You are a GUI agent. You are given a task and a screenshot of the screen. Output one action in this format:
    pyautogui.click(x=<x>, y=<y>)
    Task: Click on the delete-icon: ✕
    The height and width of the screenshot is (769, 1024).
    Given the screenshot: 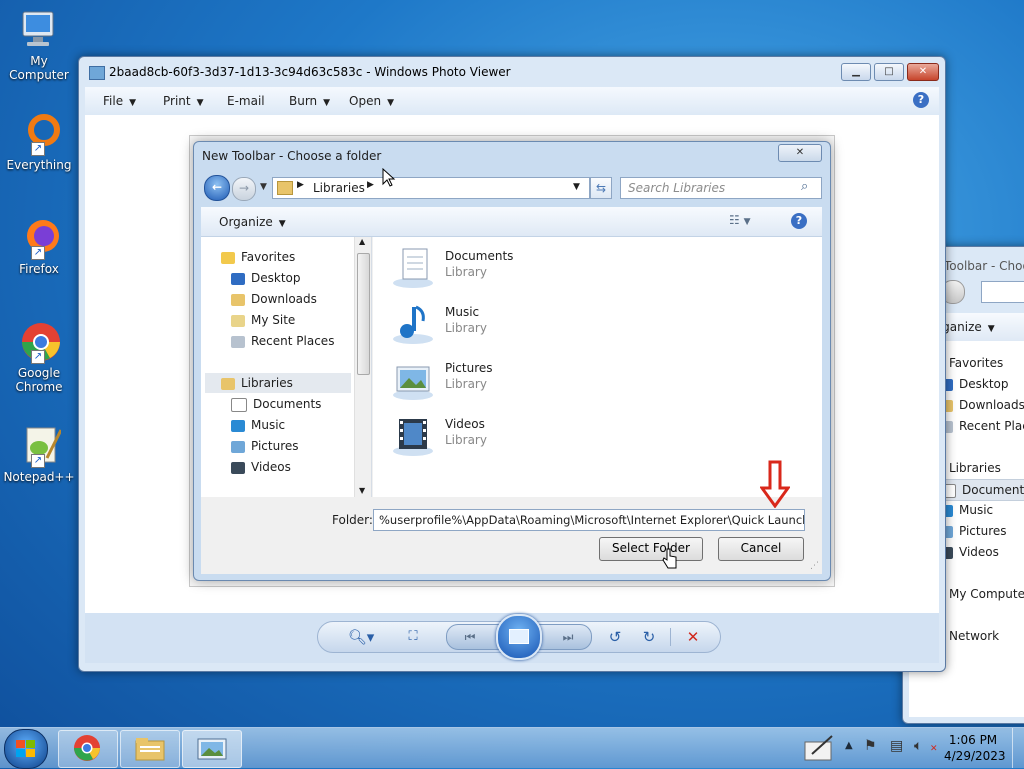 What is the action you would take?
    pyautogui.click(x=693, y=637)
    